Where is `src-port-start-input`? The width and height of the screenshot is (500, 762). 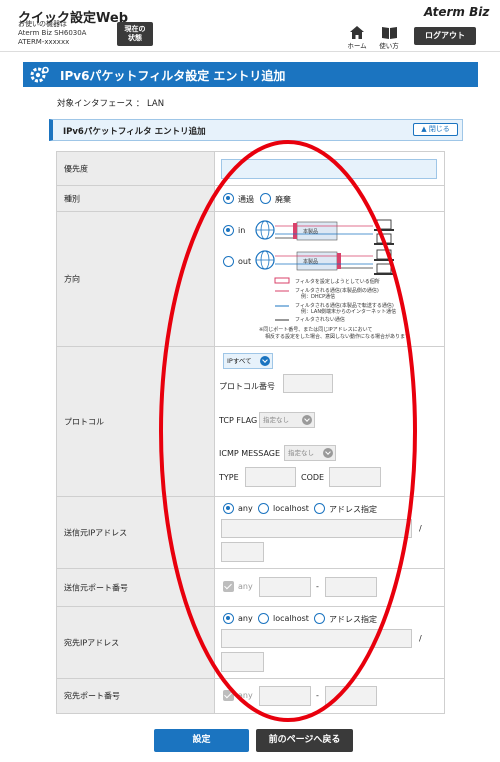
src-port-start-input is located at coordinates (285, 587).